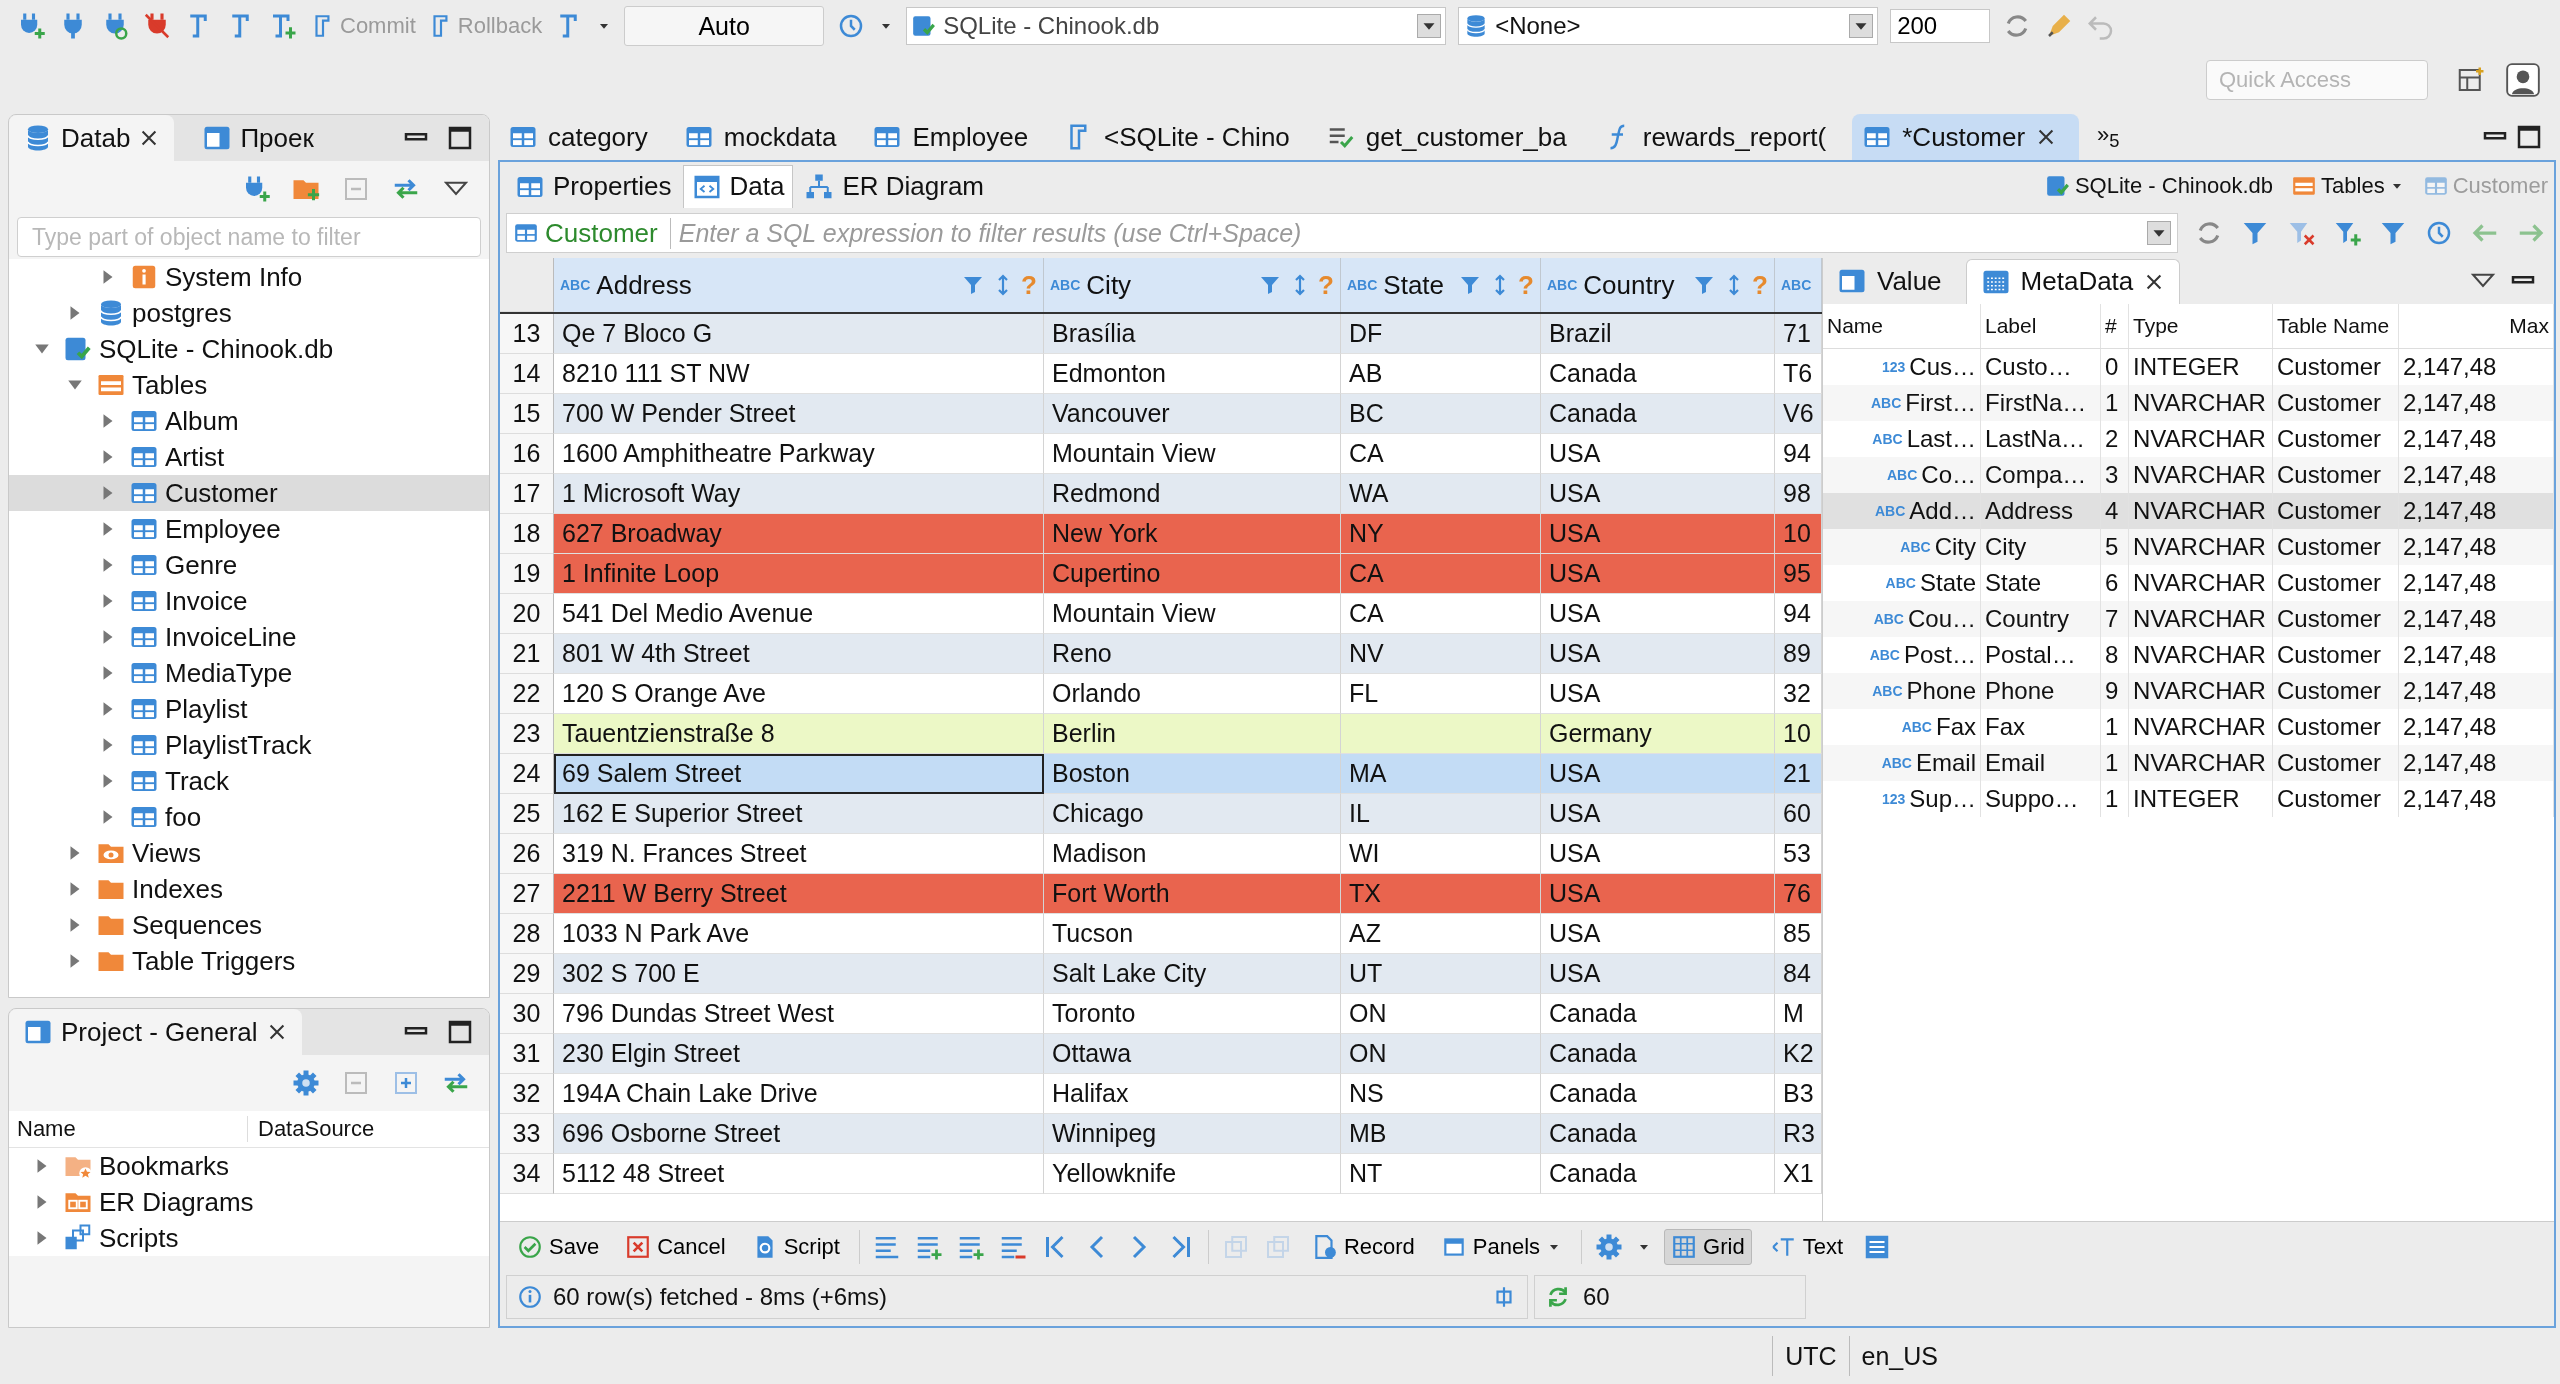 This screenshot has height=1384, width=2560. Describe the element at coordinates (155, 1032) in the screenshot. I see `panel-tab: Project - General` at that location.